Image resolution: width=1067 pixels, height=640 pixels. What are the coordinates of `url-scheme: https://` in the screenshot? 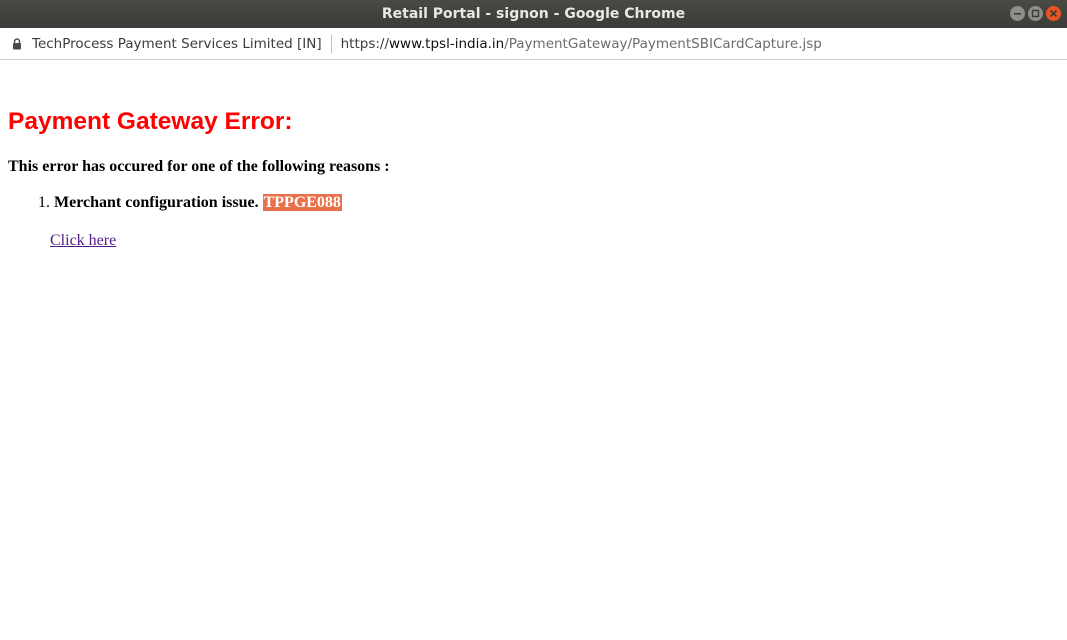 It's located at (364, 43).